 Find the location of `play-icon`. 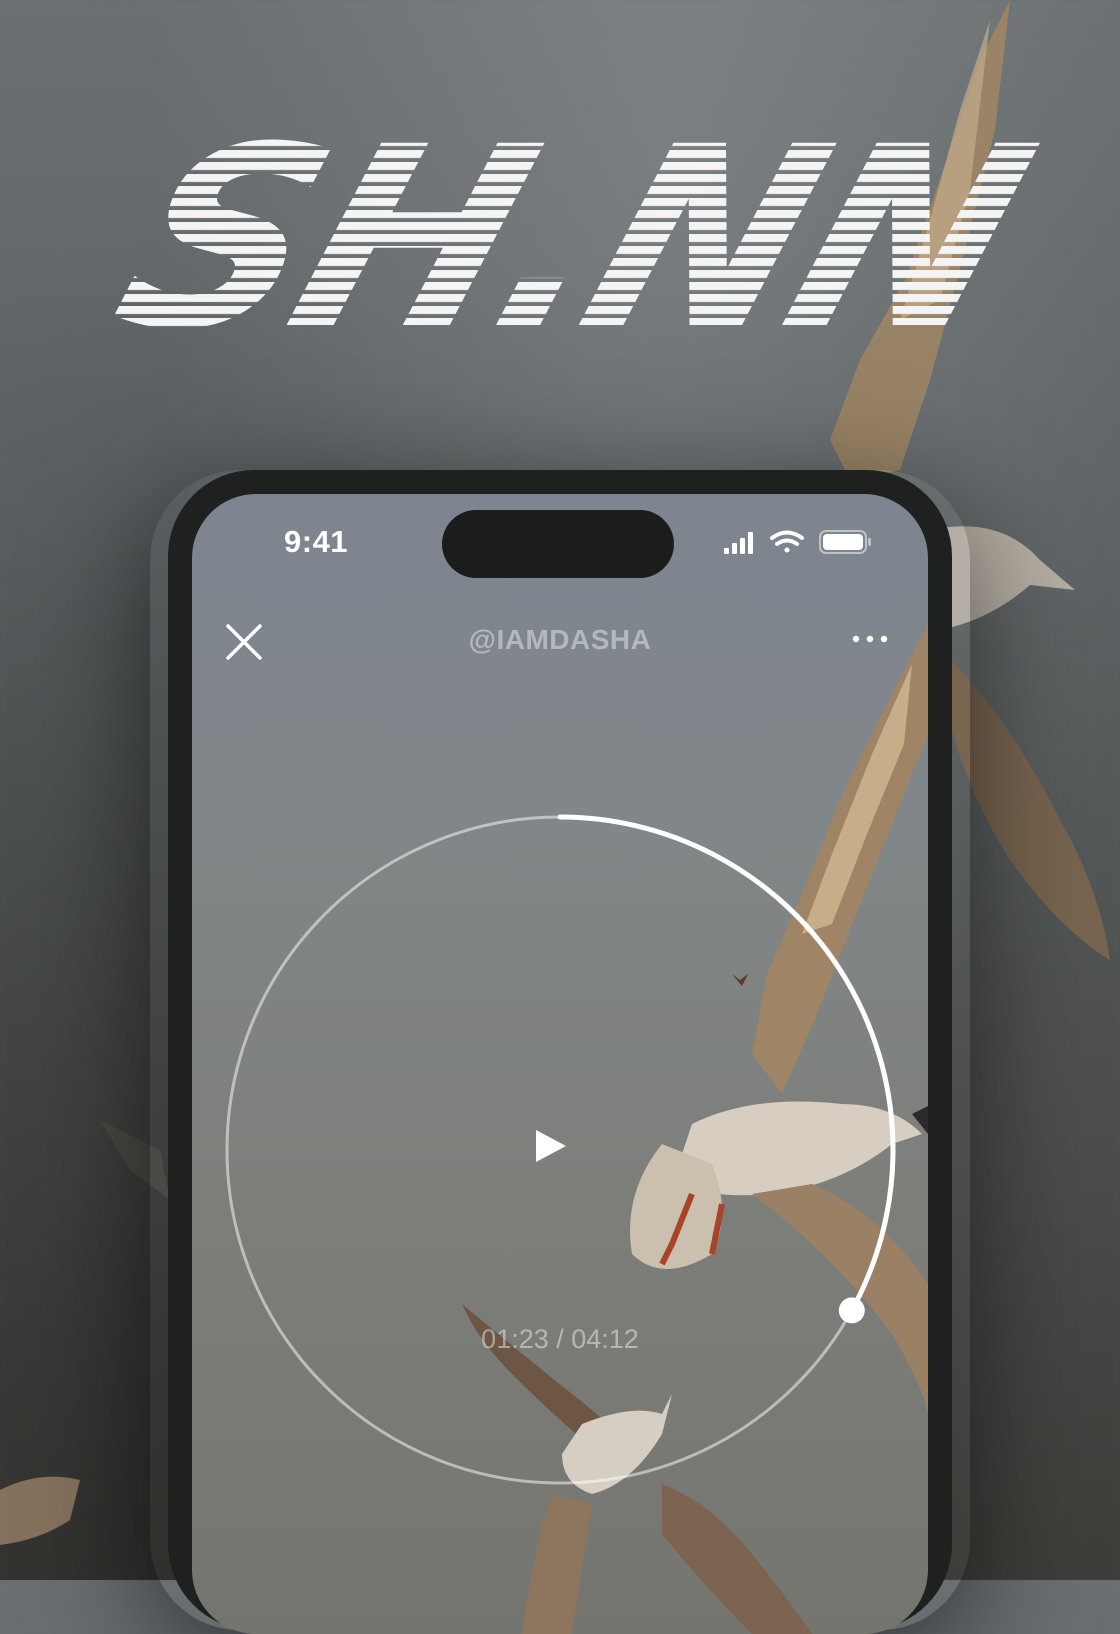

play-icon is located at coordinates (551, 1146).